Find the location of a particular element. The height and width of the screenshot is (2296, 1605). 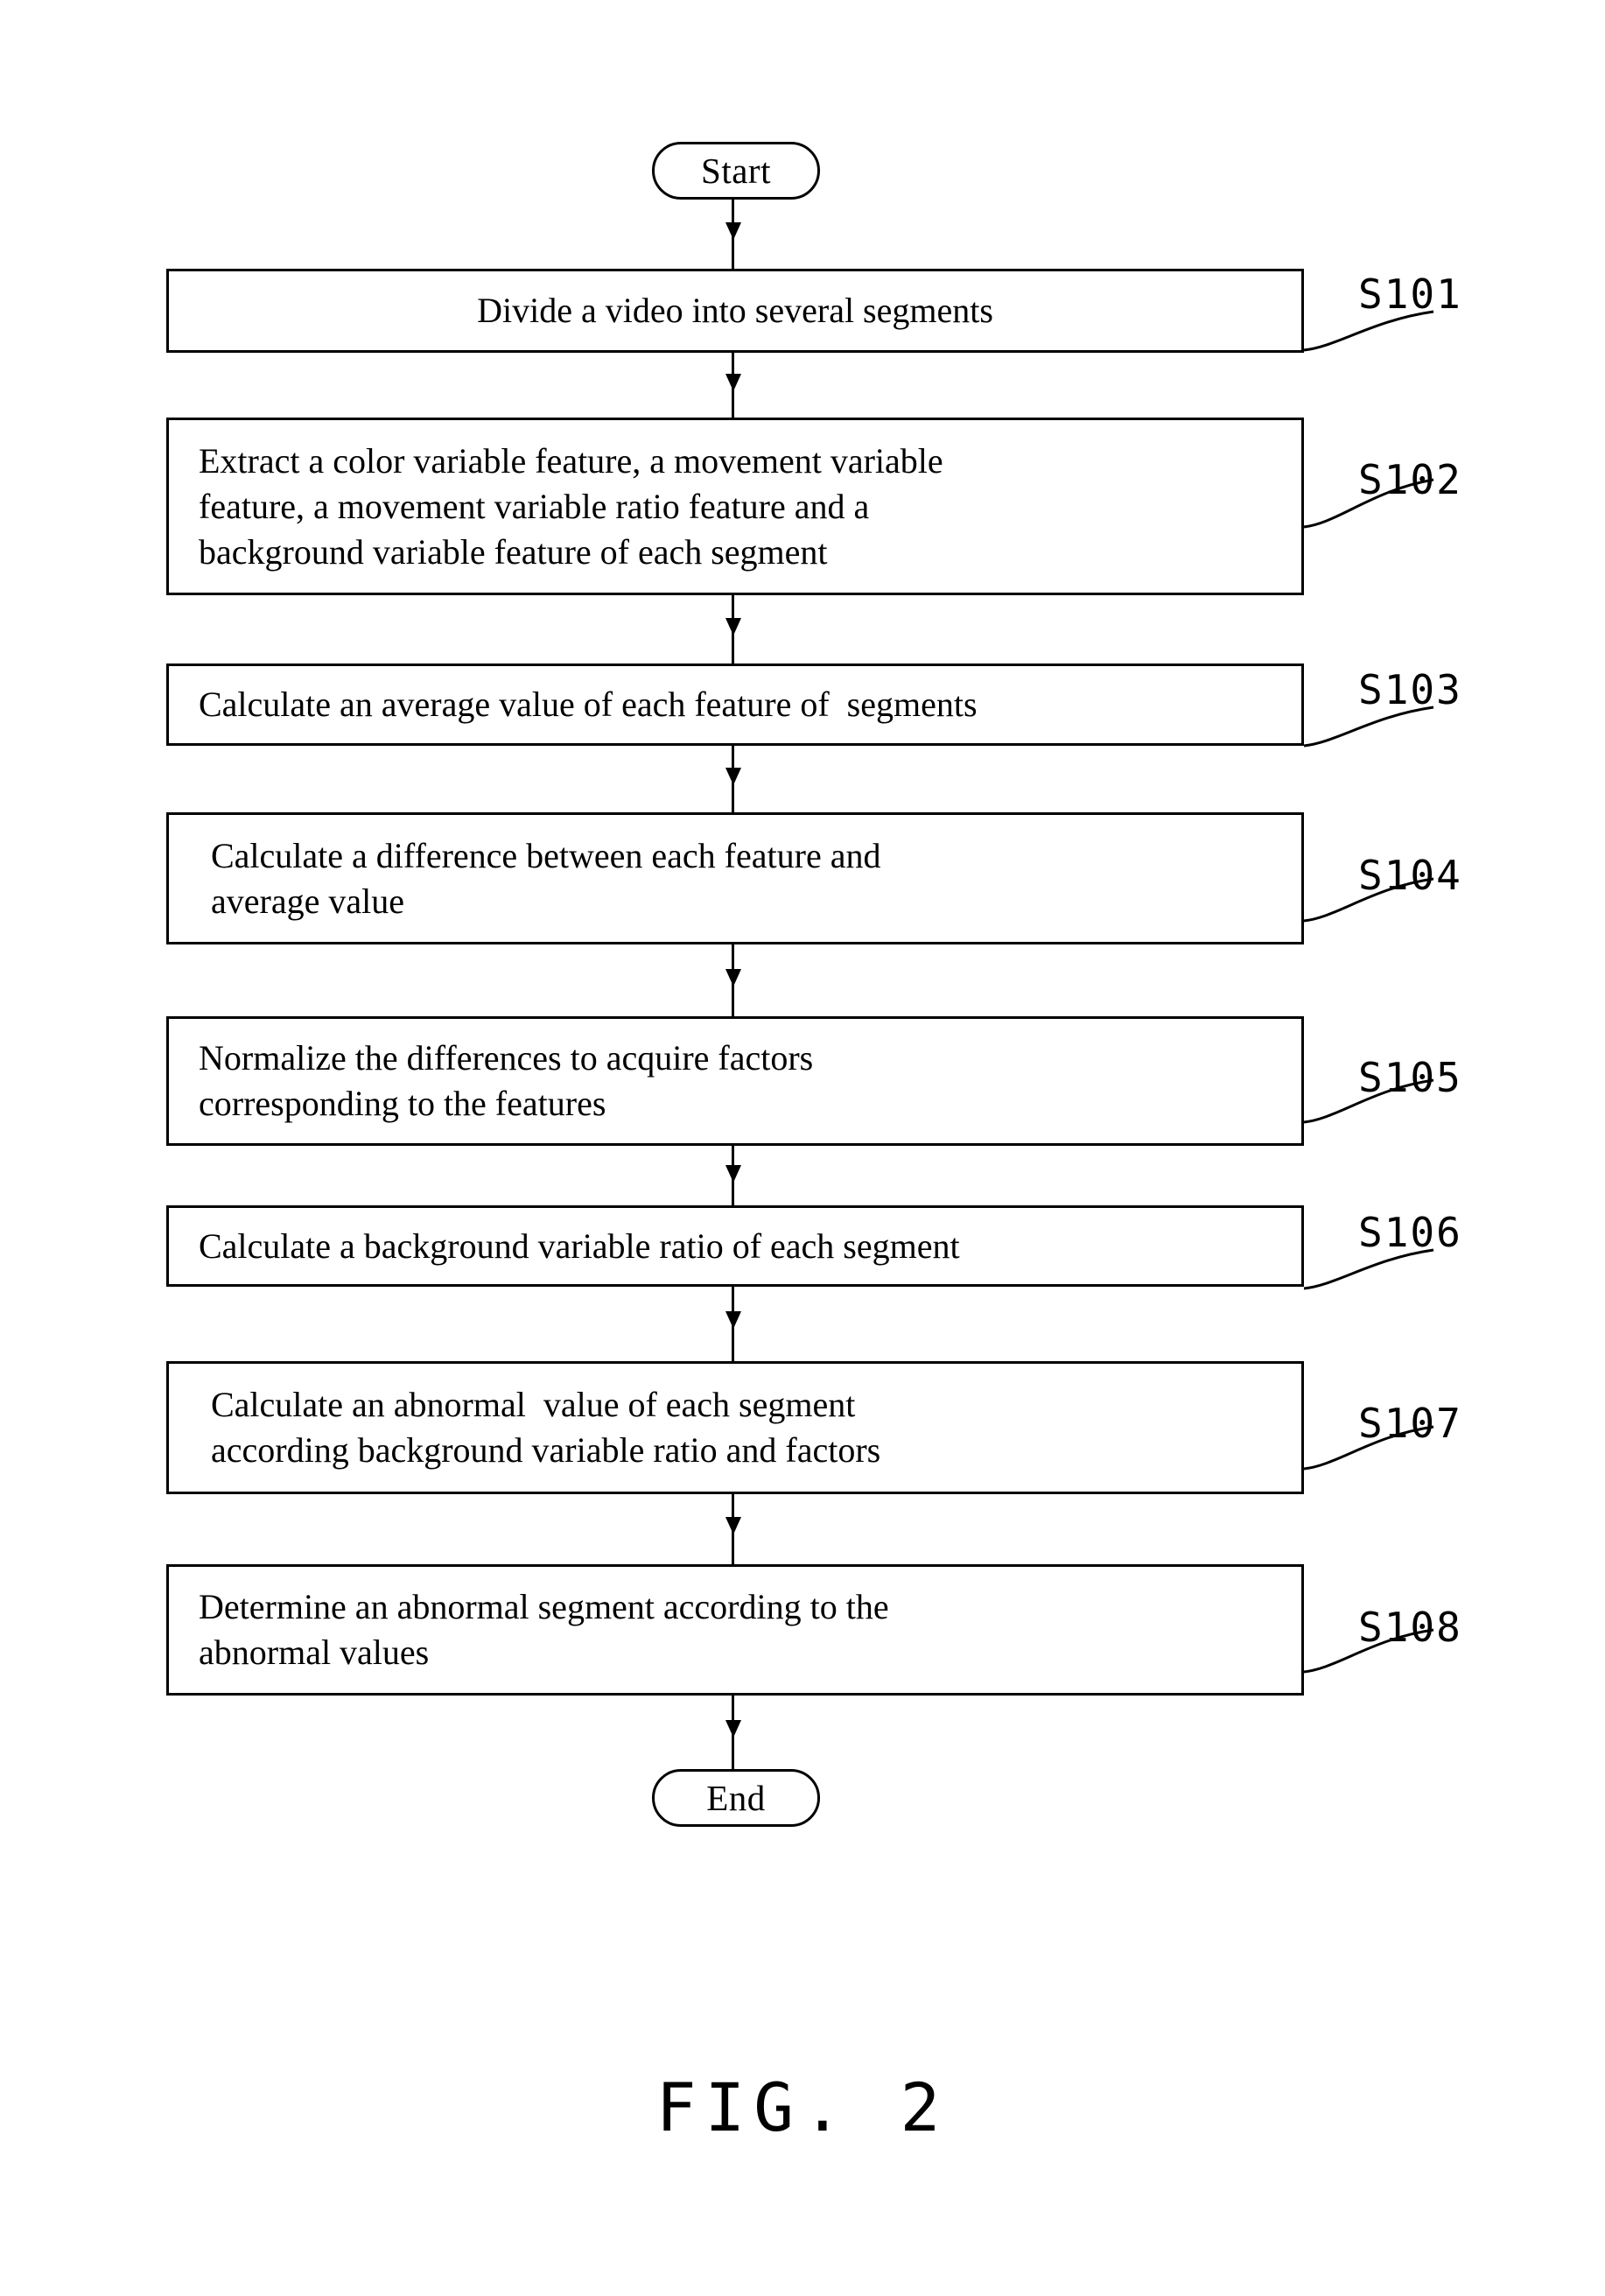

process-text-s101: Divide a video into several segments is located at coordinates (735, 310).